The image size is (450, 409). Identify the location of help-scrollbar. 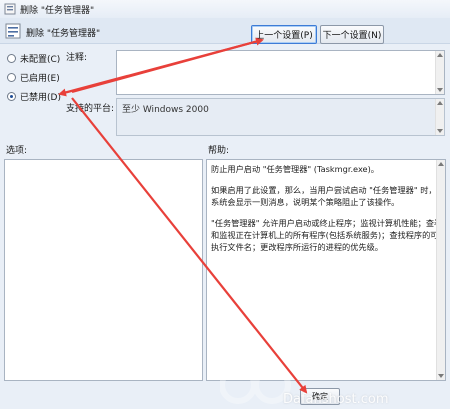
(440, 270).